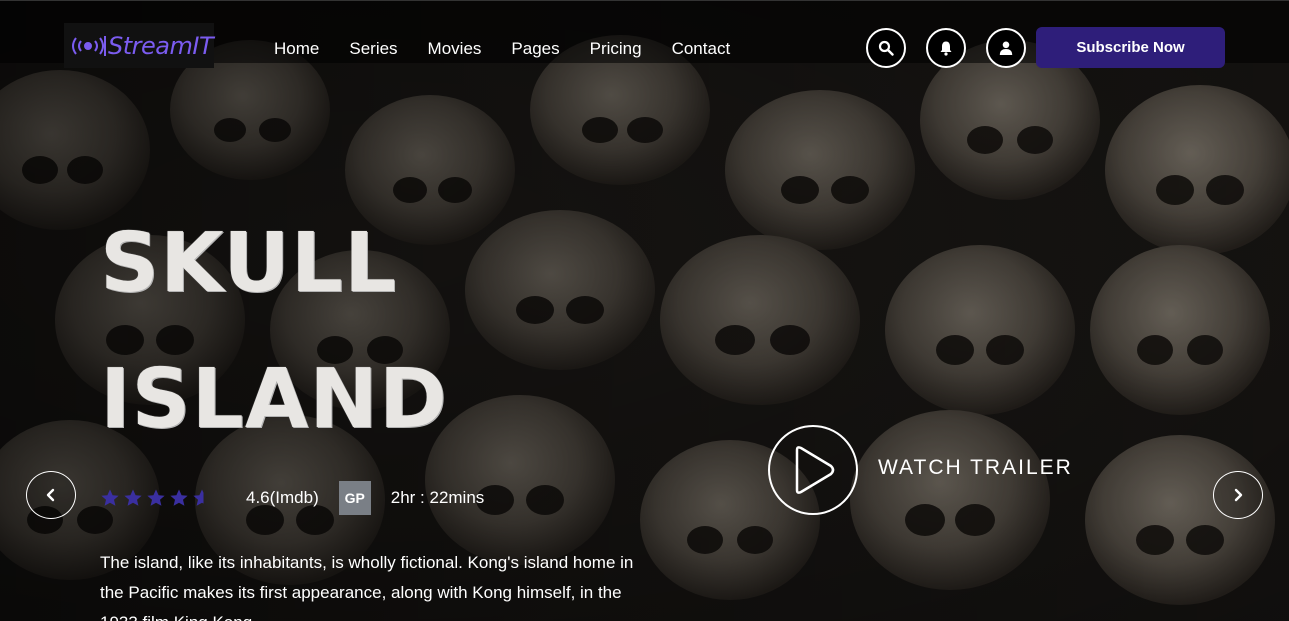 This screenshot has height=621, width=1289. I want to click on movie-meta: 4.6(Imdb) GP 2hr : 22mins, so click(292, 498).